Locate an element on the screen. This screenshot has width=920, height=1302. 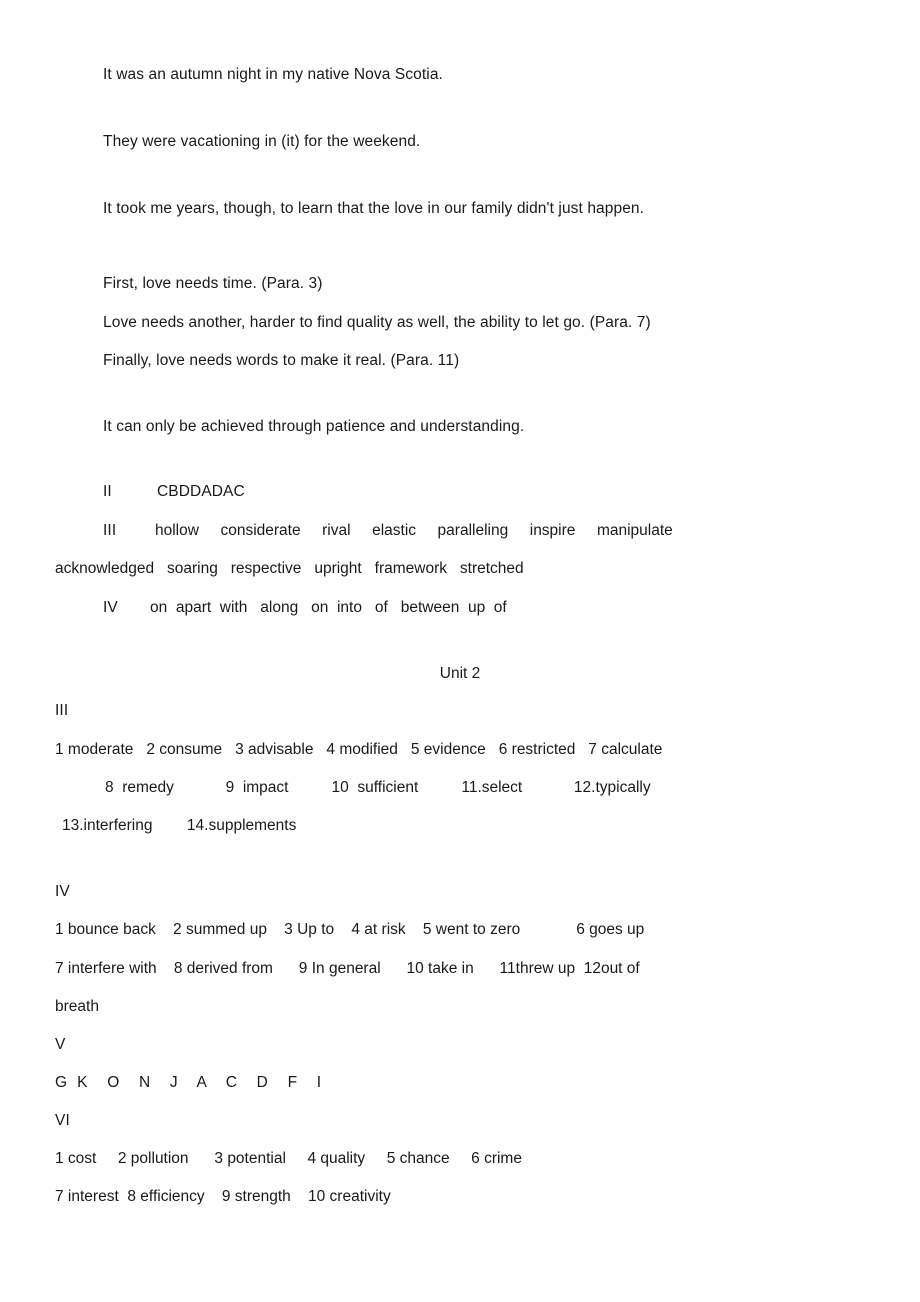
unit2-section-3-label: III is located at coordinates (62, 710).